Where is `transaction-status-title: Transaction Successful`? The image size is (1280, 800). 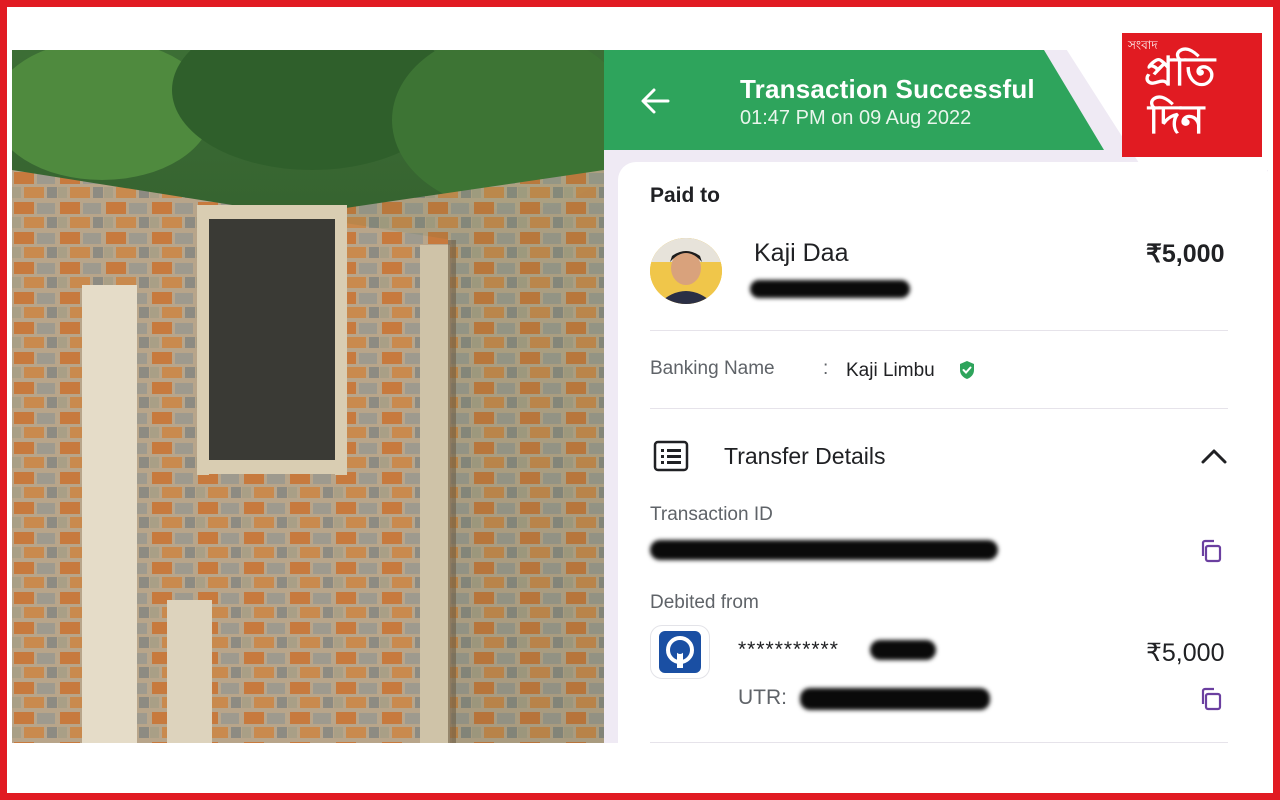
transaction-status-title: Transaction Successful is located at coordinates (887, 89).